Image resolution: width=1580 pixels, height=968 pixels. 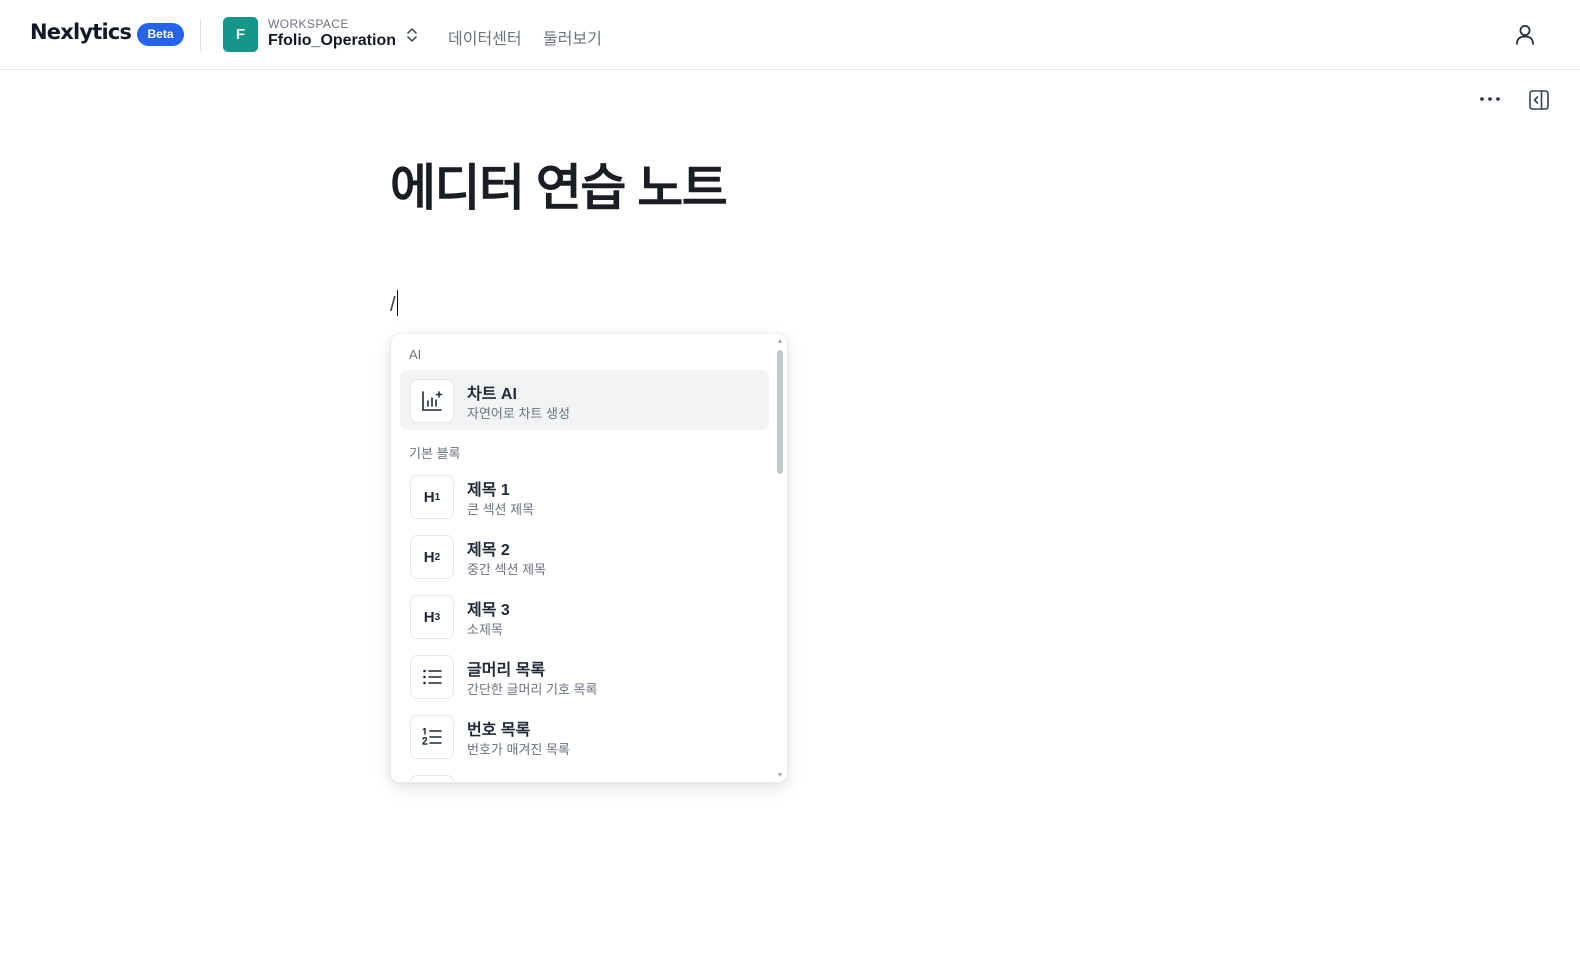 What do you see at coordinates (780, 342) in the screenshot?
I see `scroll-up-arrow-icon: ▲` at bounding box center [780, 342].